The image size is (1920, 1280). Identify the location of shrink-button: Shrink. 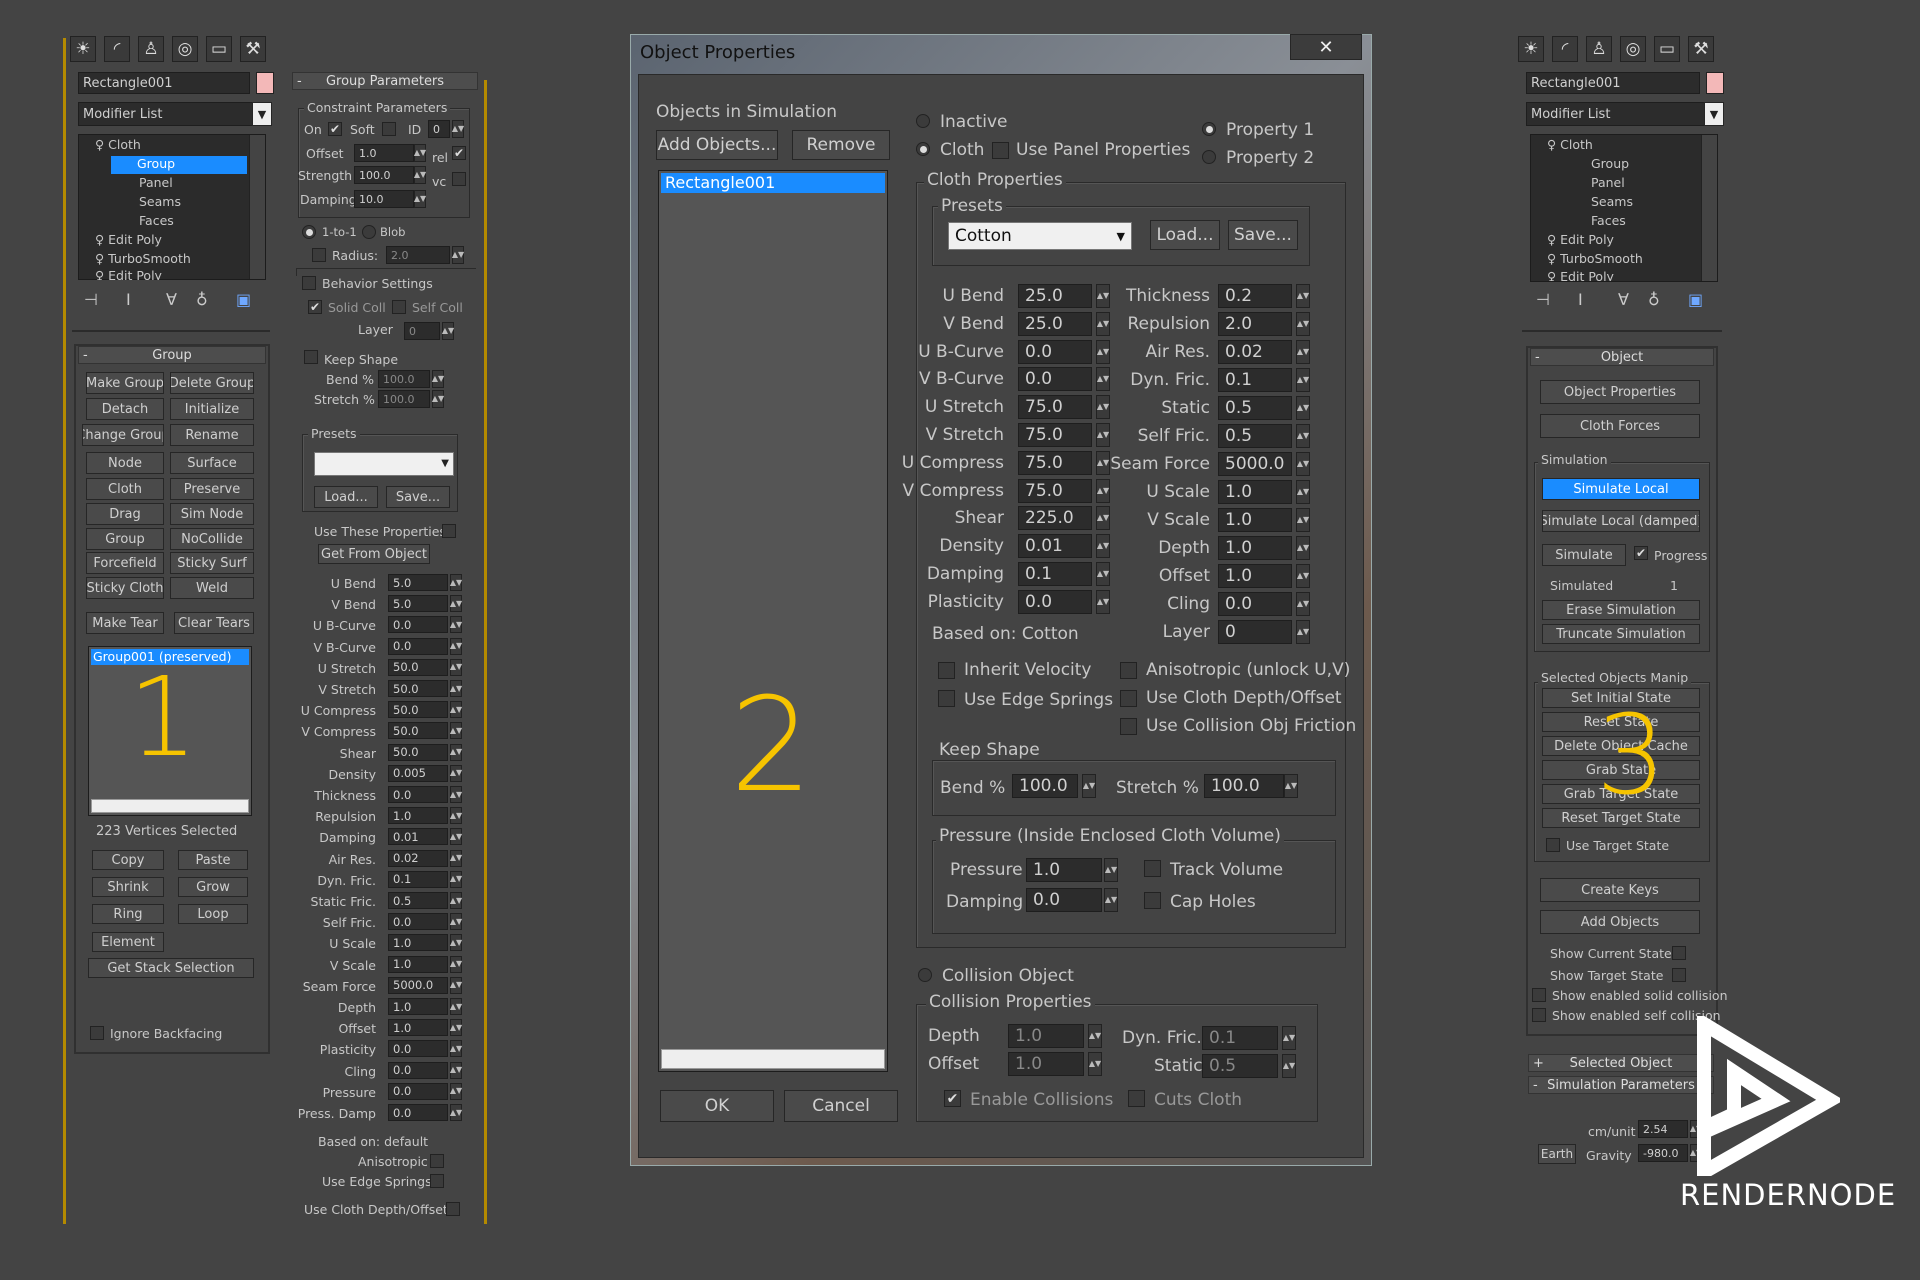
(128, 887).